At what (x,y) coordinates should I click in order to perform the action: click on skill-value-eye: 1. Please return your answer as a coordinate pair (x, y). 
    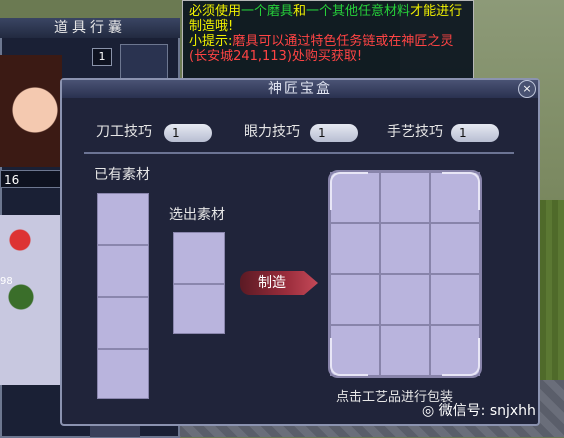
    Looking at the image, I should click on (334, 133).